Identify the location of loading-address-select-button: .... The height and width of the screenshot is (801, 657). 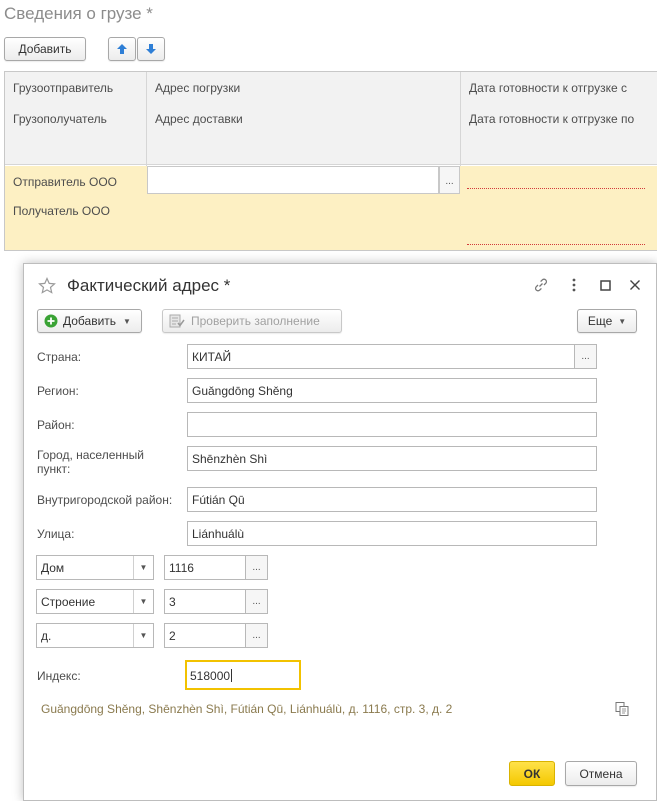
(449, 180).